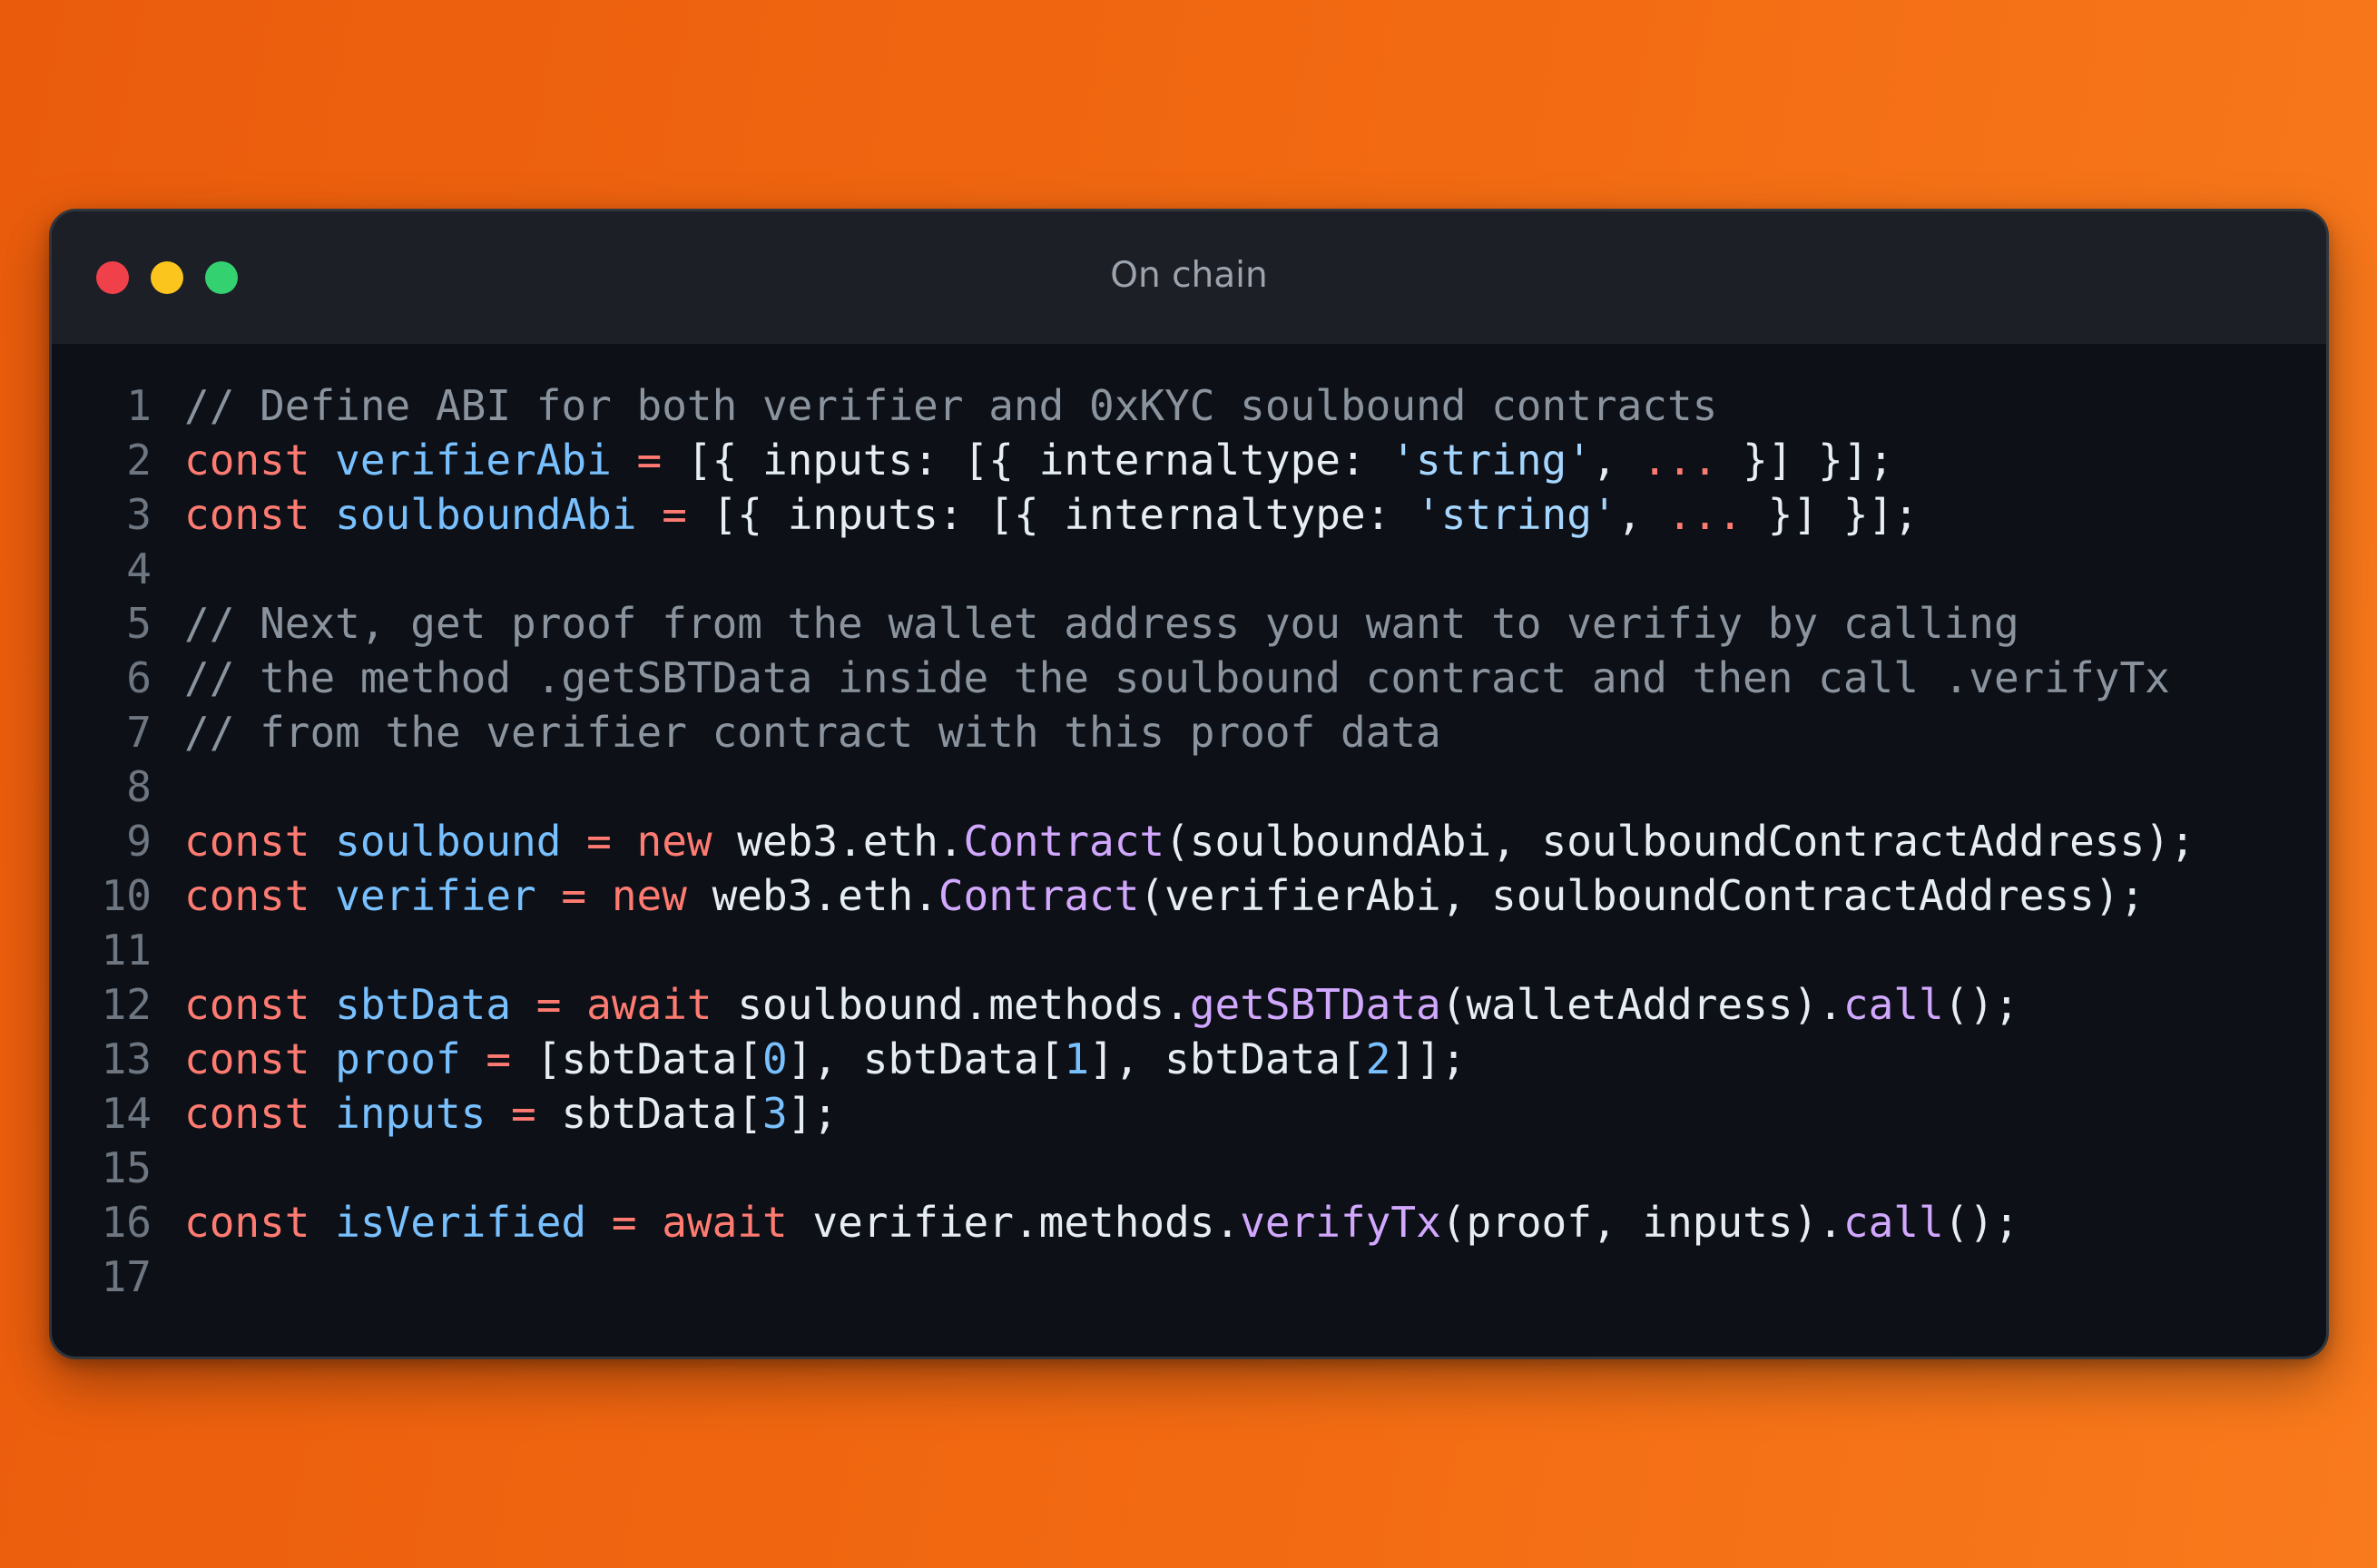 This screenshot has width=2377, height=1568. I want to click on line-number: 13, so click(126, 1058).